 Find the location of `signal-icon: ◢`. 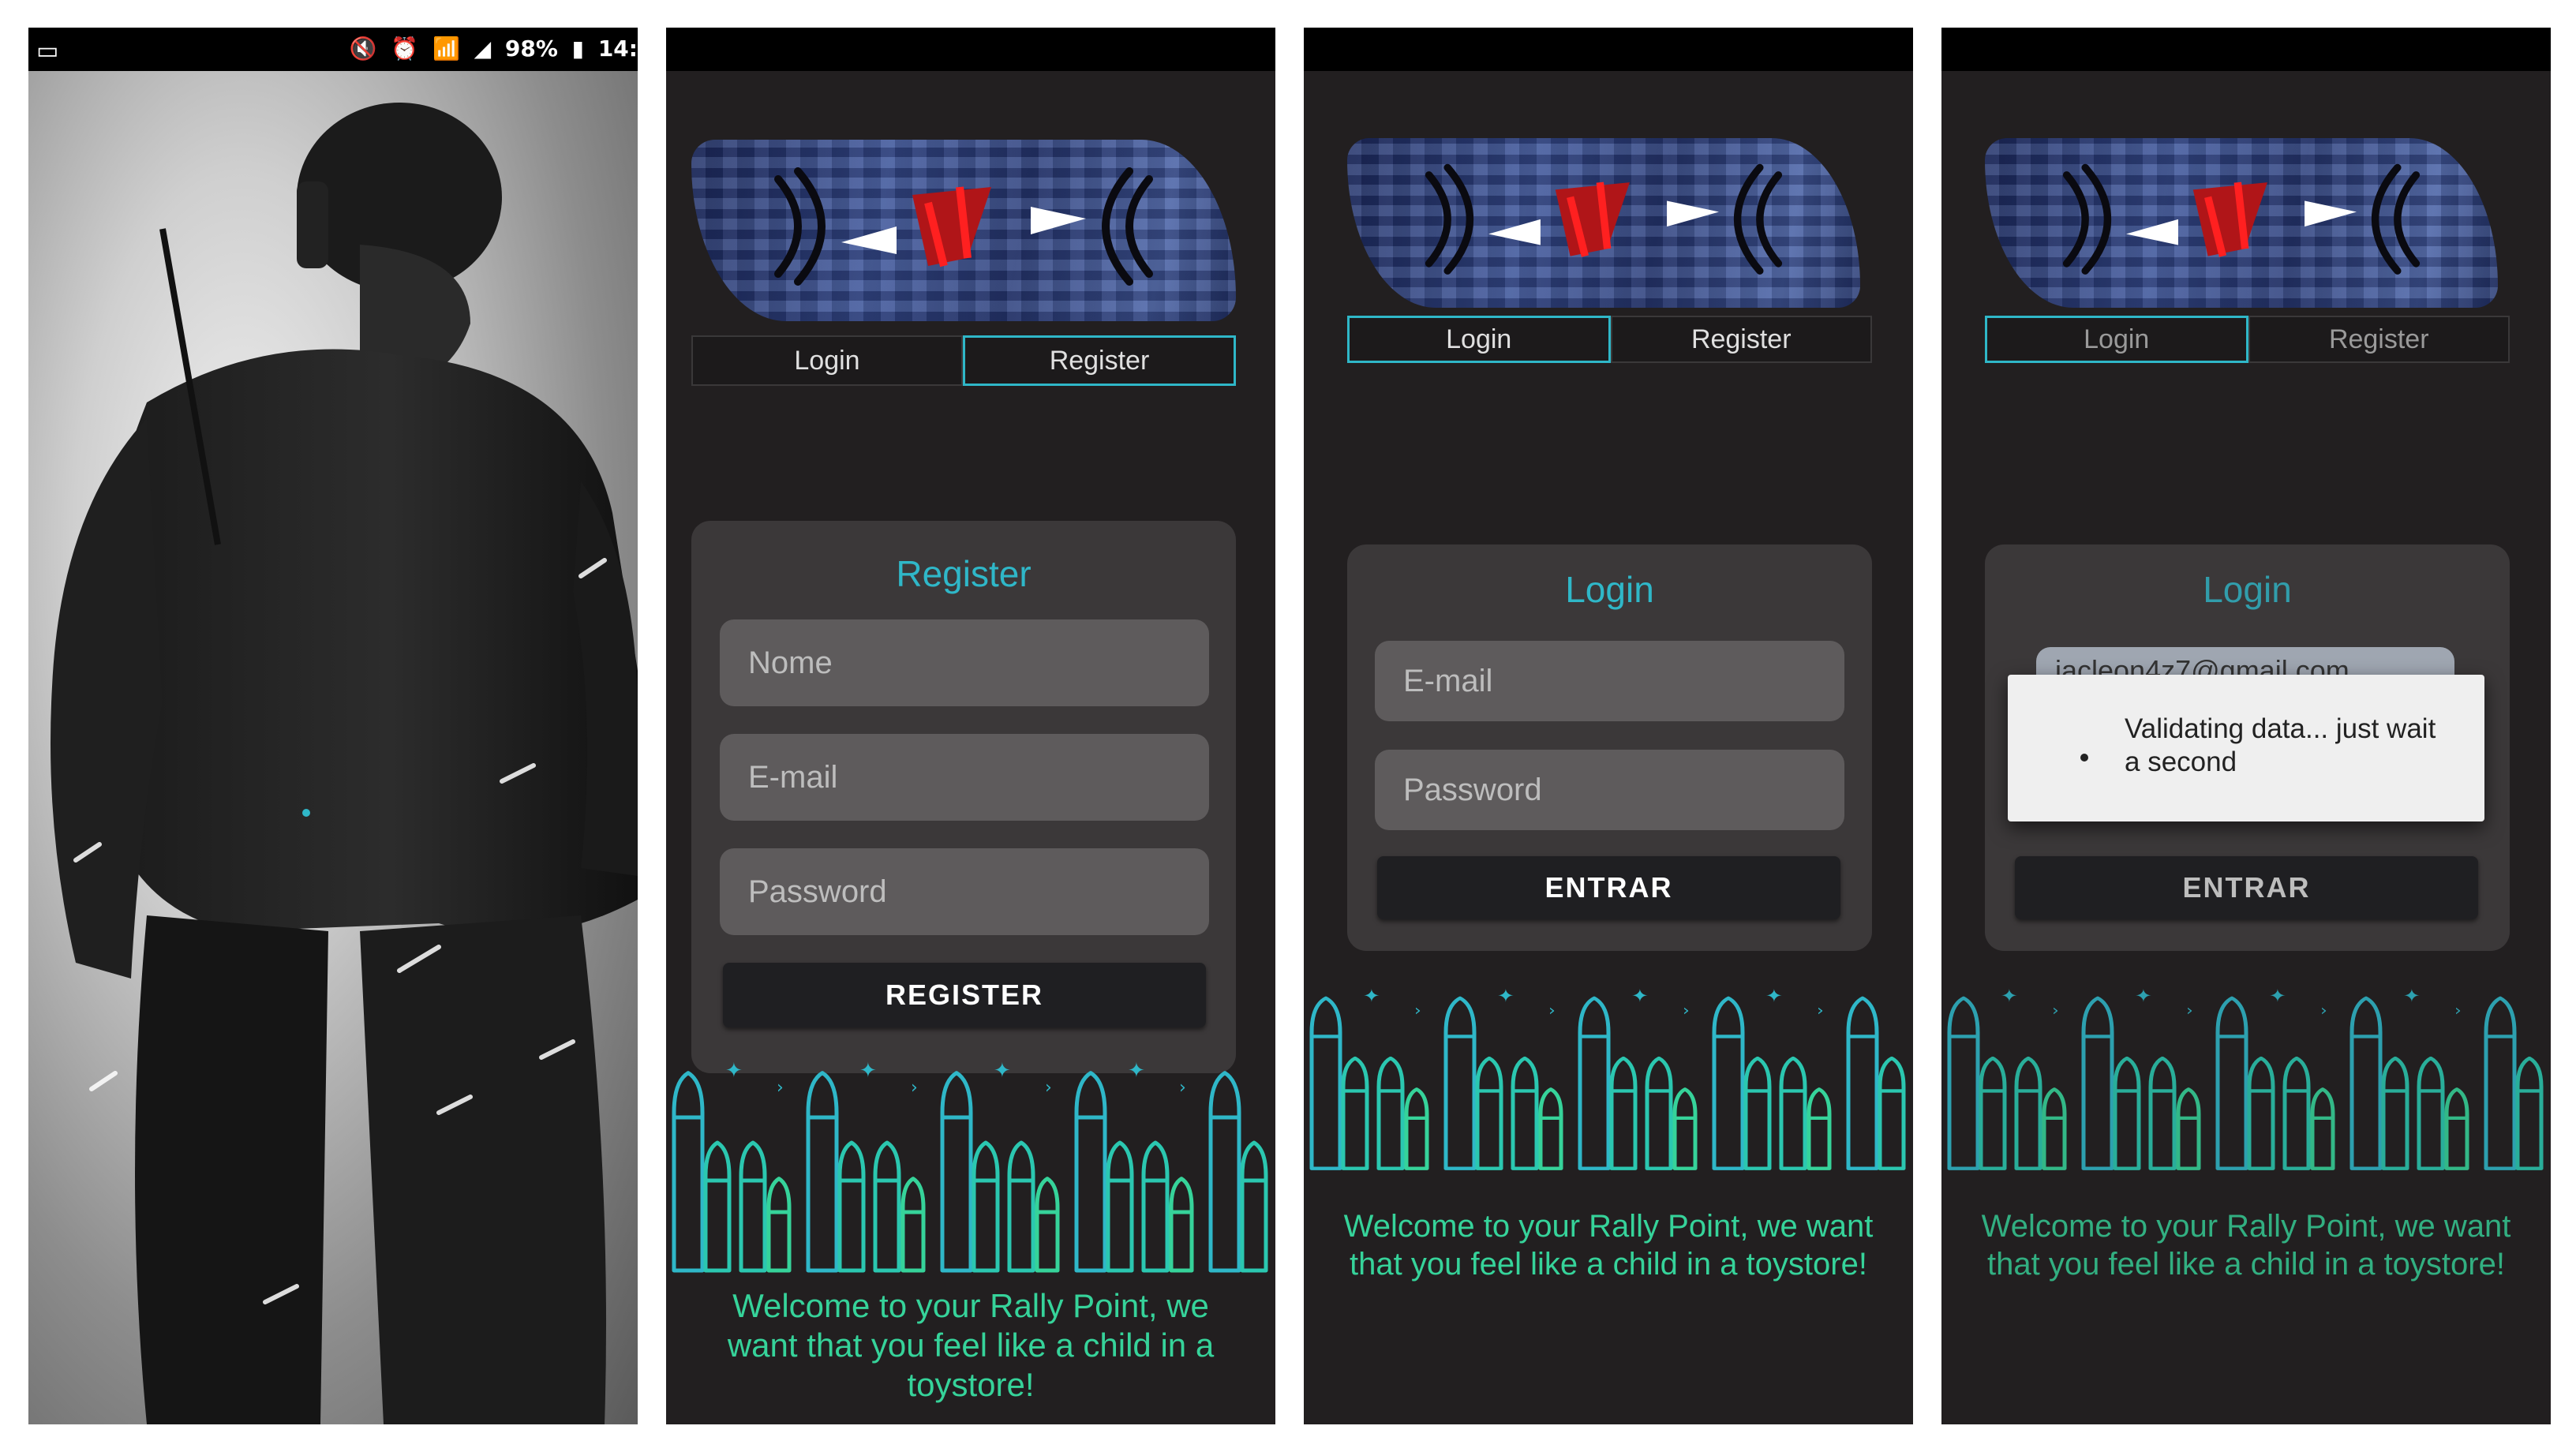

signal-icon: ◢ is located at coordinates (483, 49).